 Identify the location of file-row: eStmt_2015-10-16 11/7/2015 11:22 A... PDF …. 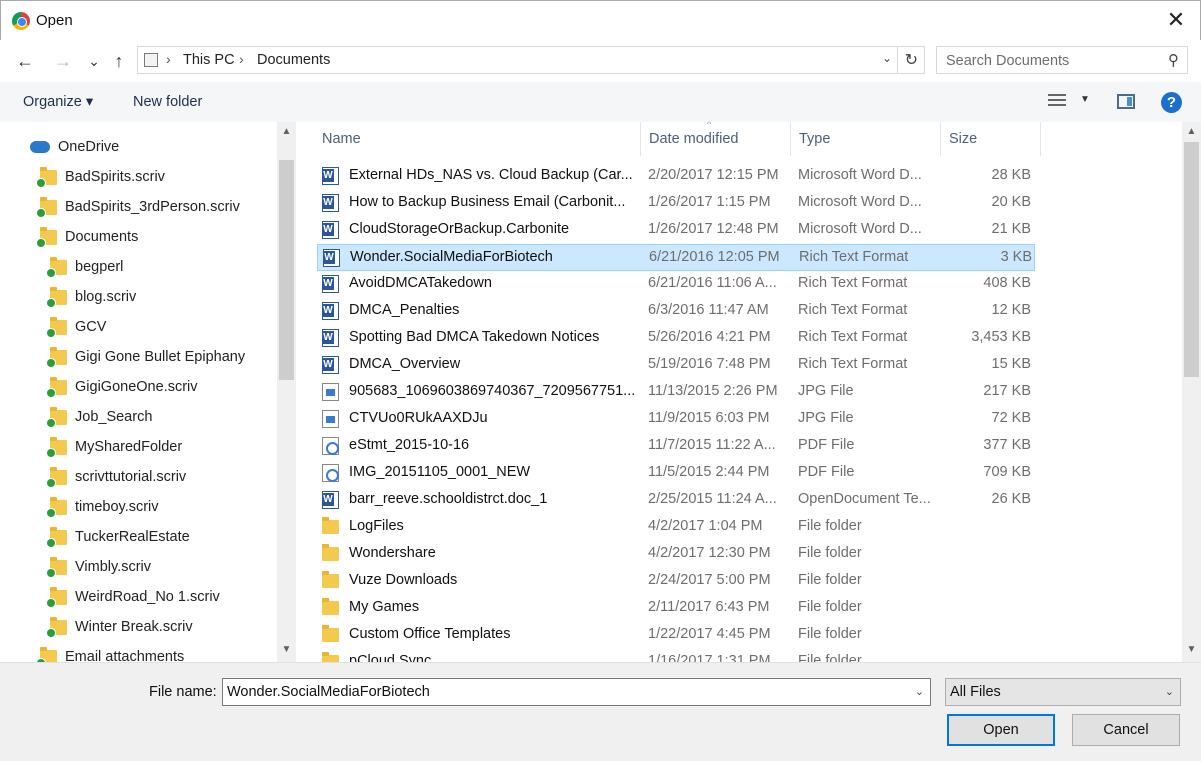
(676, 446).